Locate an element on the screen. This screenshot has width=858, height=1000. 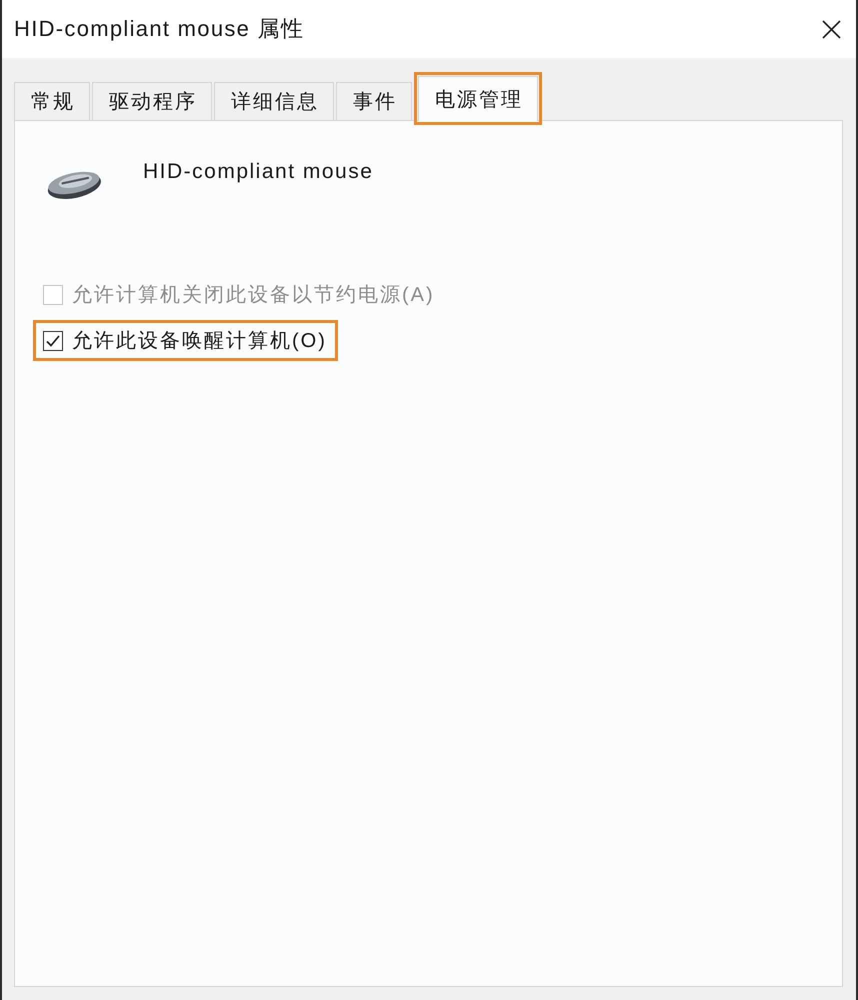
tab: 驱动程序 is located at coordinates (152, 101).